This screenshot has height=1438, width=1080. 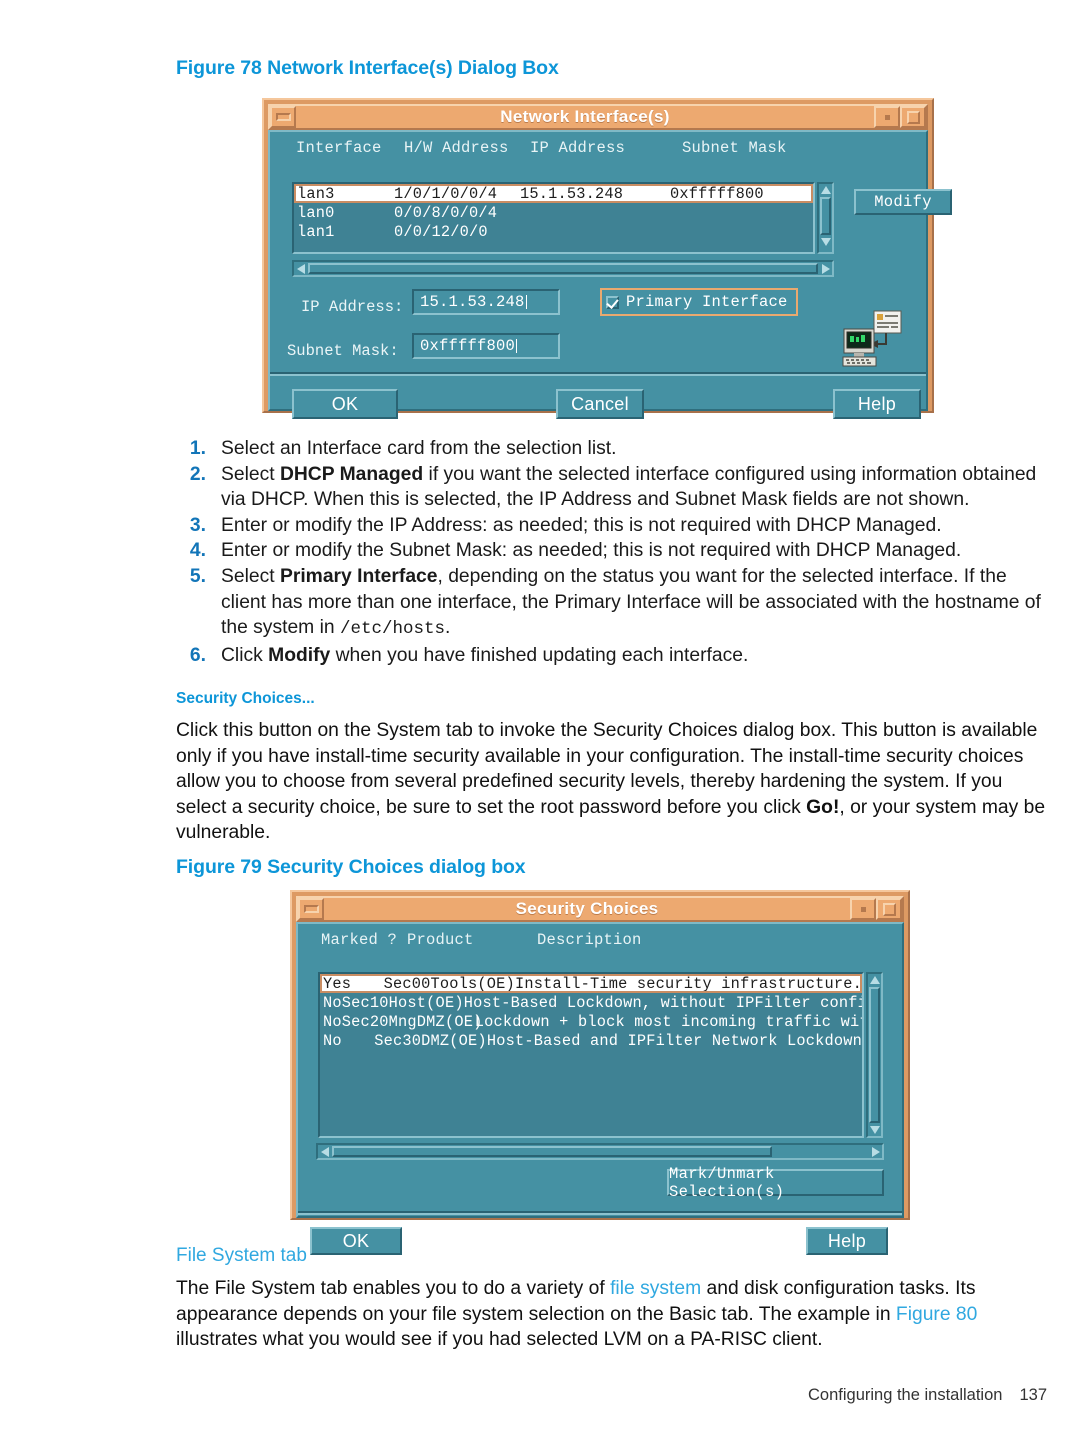 I want to click on column-header-product: Product, so click(x=440, y=940).